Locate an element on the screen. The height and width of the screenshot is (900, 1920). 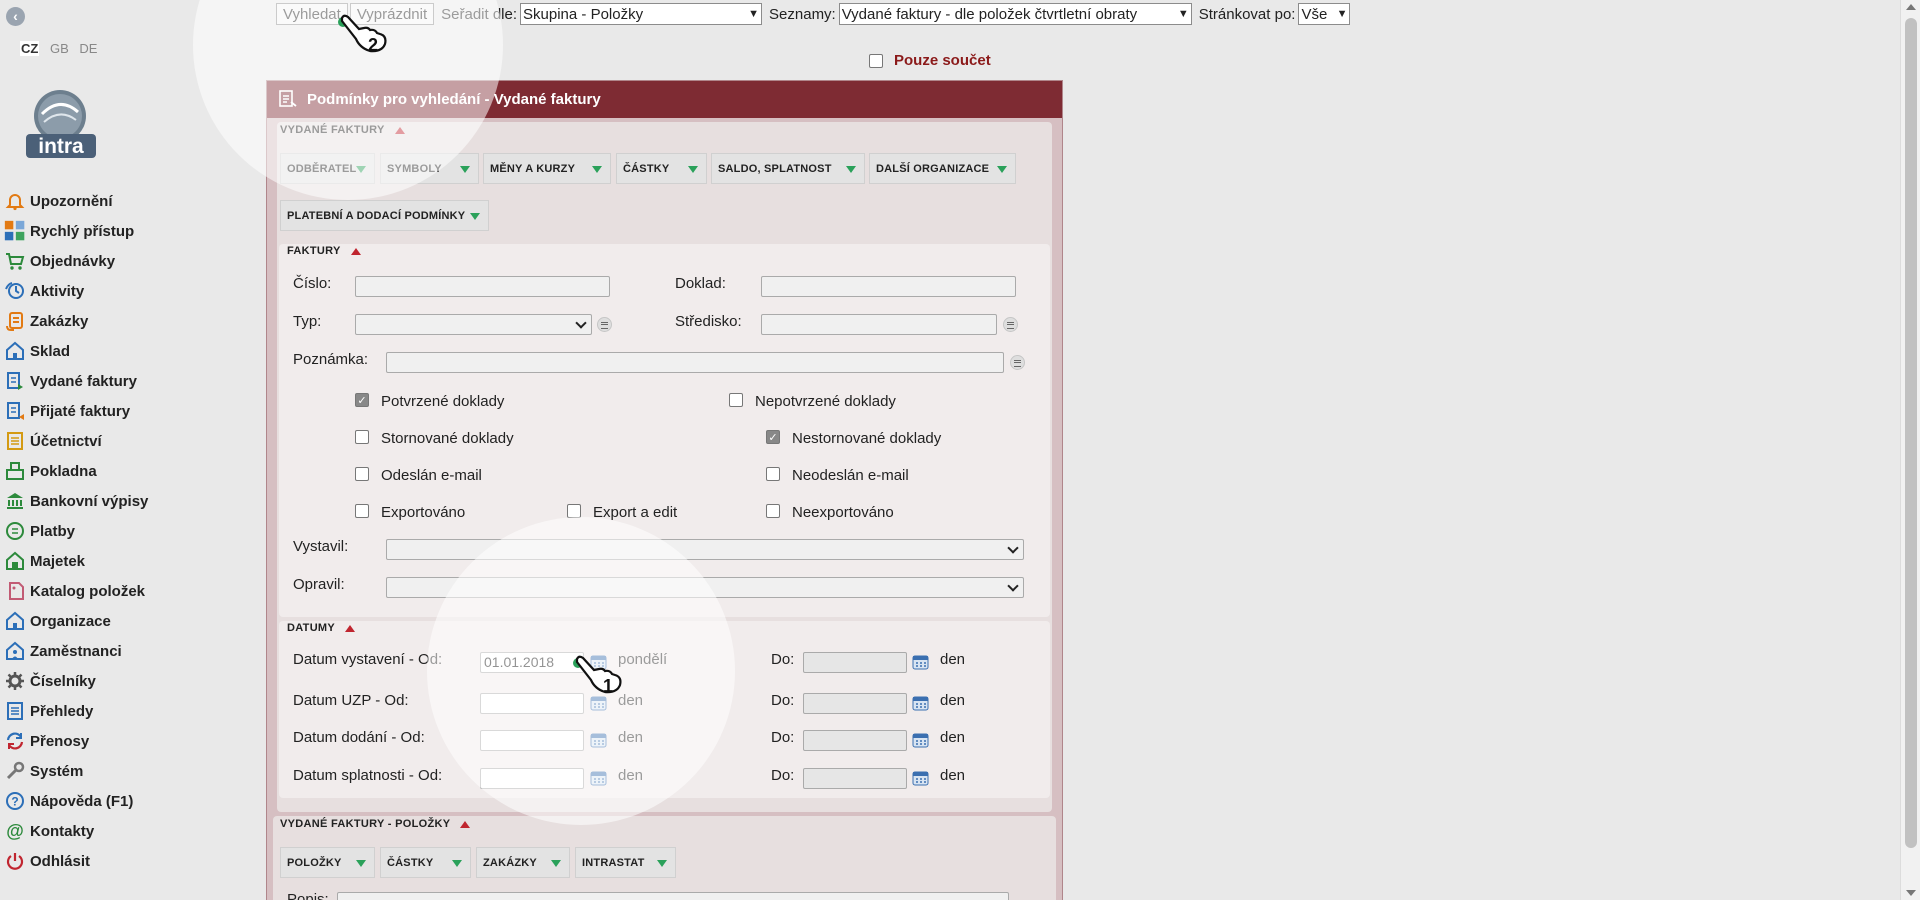
lang-gb: GB is located at coordinates (59, 48).